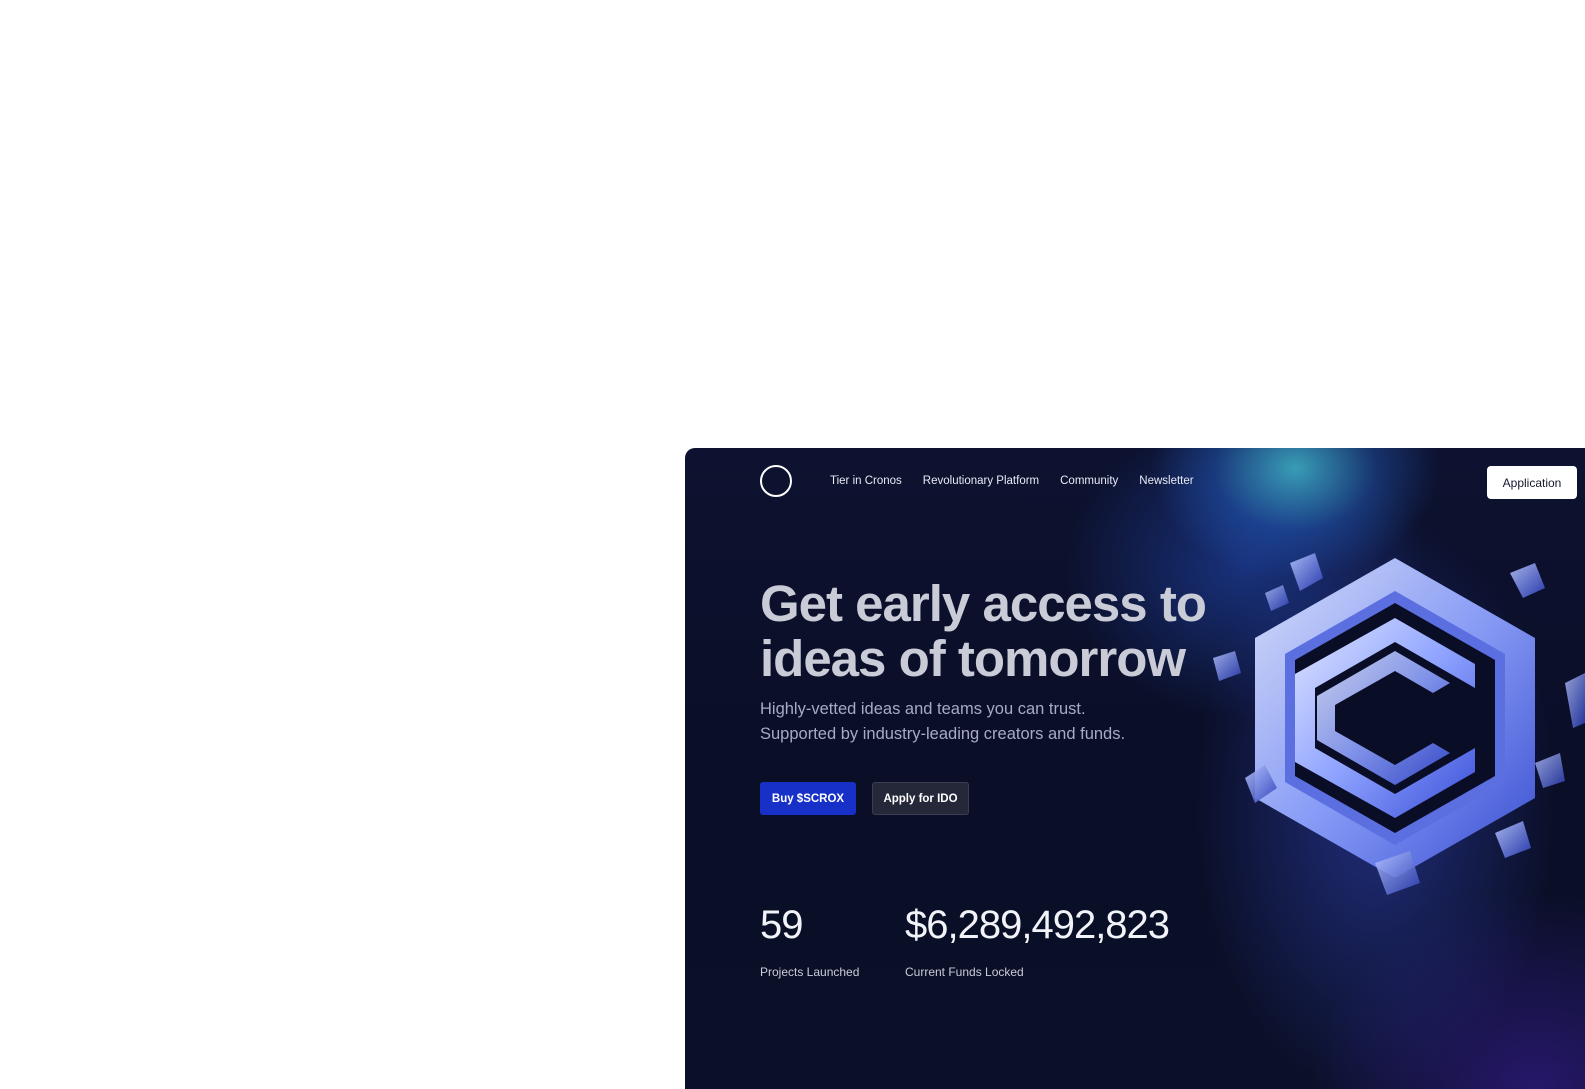 Image resolution: width=1585 pixels, height=1089 pixels. Describe the element at coordinates (973, 658) in the screenshot. I see `headline-line-2: ideas of tomorrow` at that location.